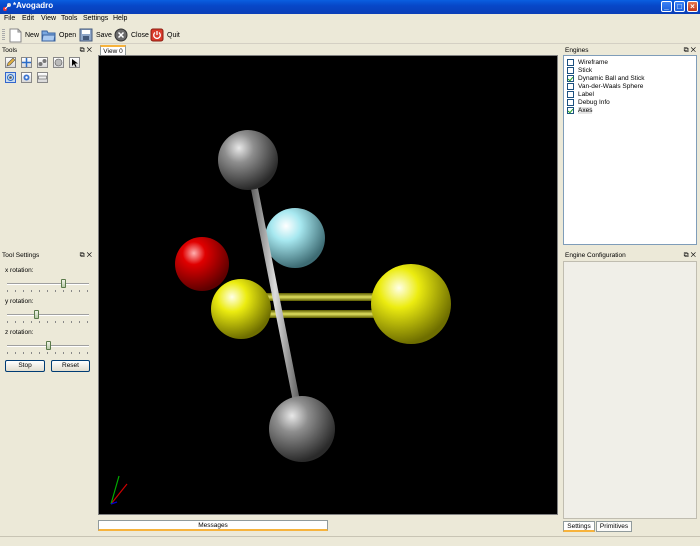  Describe the element at coordinates (173, 35) in the screenshot. I see `quit-label: Quit` at that location.